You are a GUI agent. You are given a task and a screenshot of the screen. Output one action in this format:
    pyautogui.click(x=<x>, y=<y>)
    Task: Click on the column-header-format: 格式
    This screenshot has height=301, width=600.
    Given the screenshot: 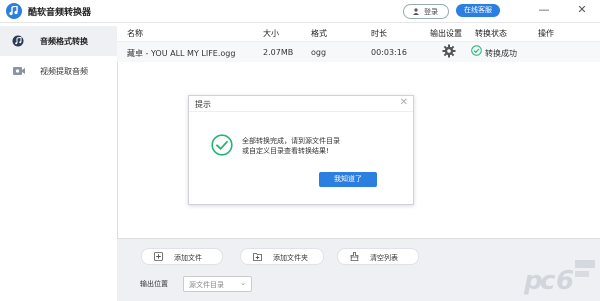 What is the action you would take?
    pyautogui.click(x=319, y=33)
    